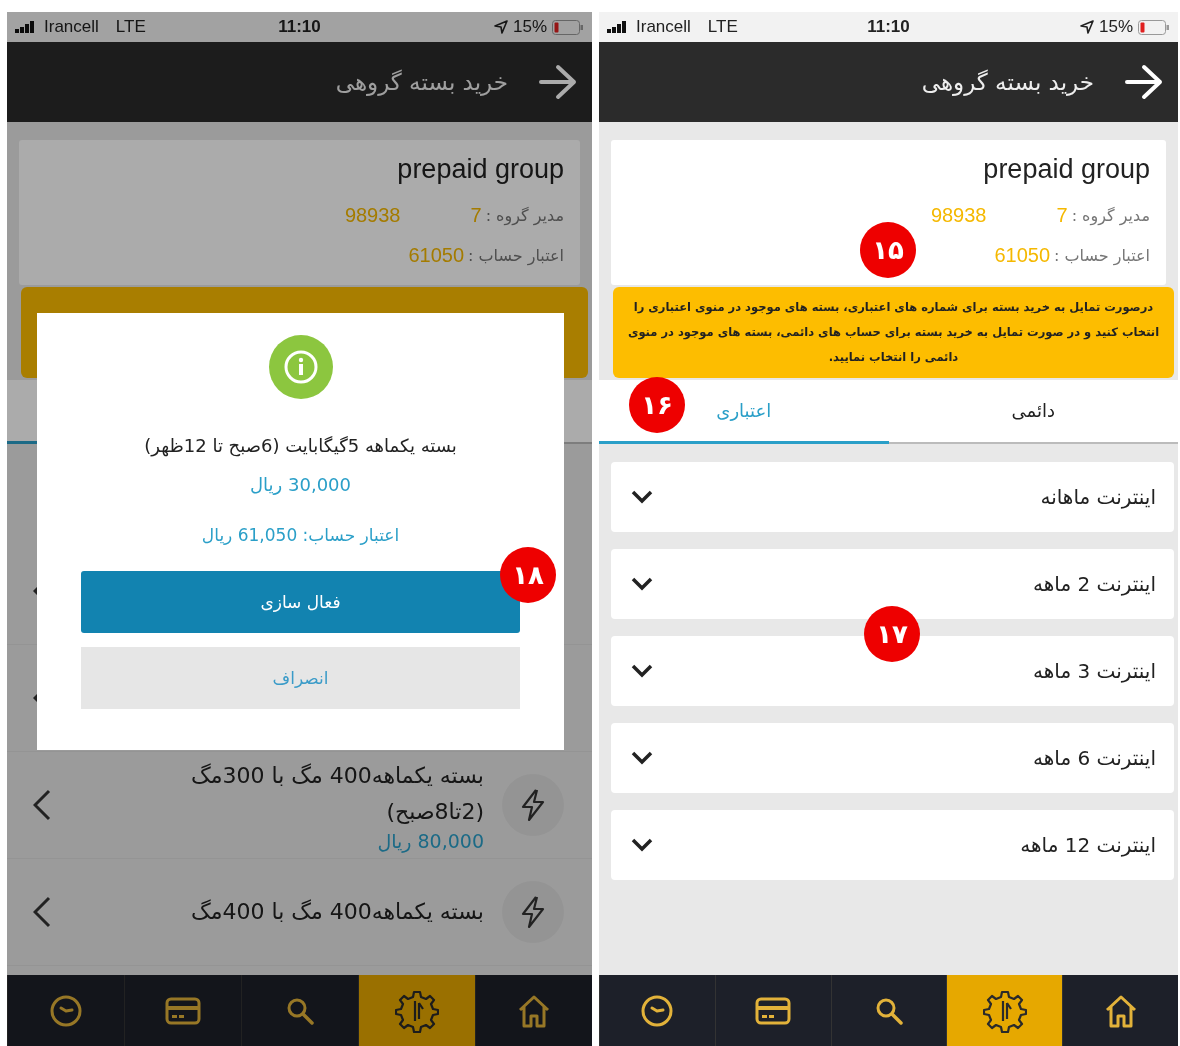 Image resolution: width=1180 pixels, height=1046 pixels. What do you see at coordinates (300, 445) in the screenshot?
I see `dialog-title: بسته یکماهه 5گیگابایت (6صبح تا 12ظهر)` at bounding box center [300, 445].